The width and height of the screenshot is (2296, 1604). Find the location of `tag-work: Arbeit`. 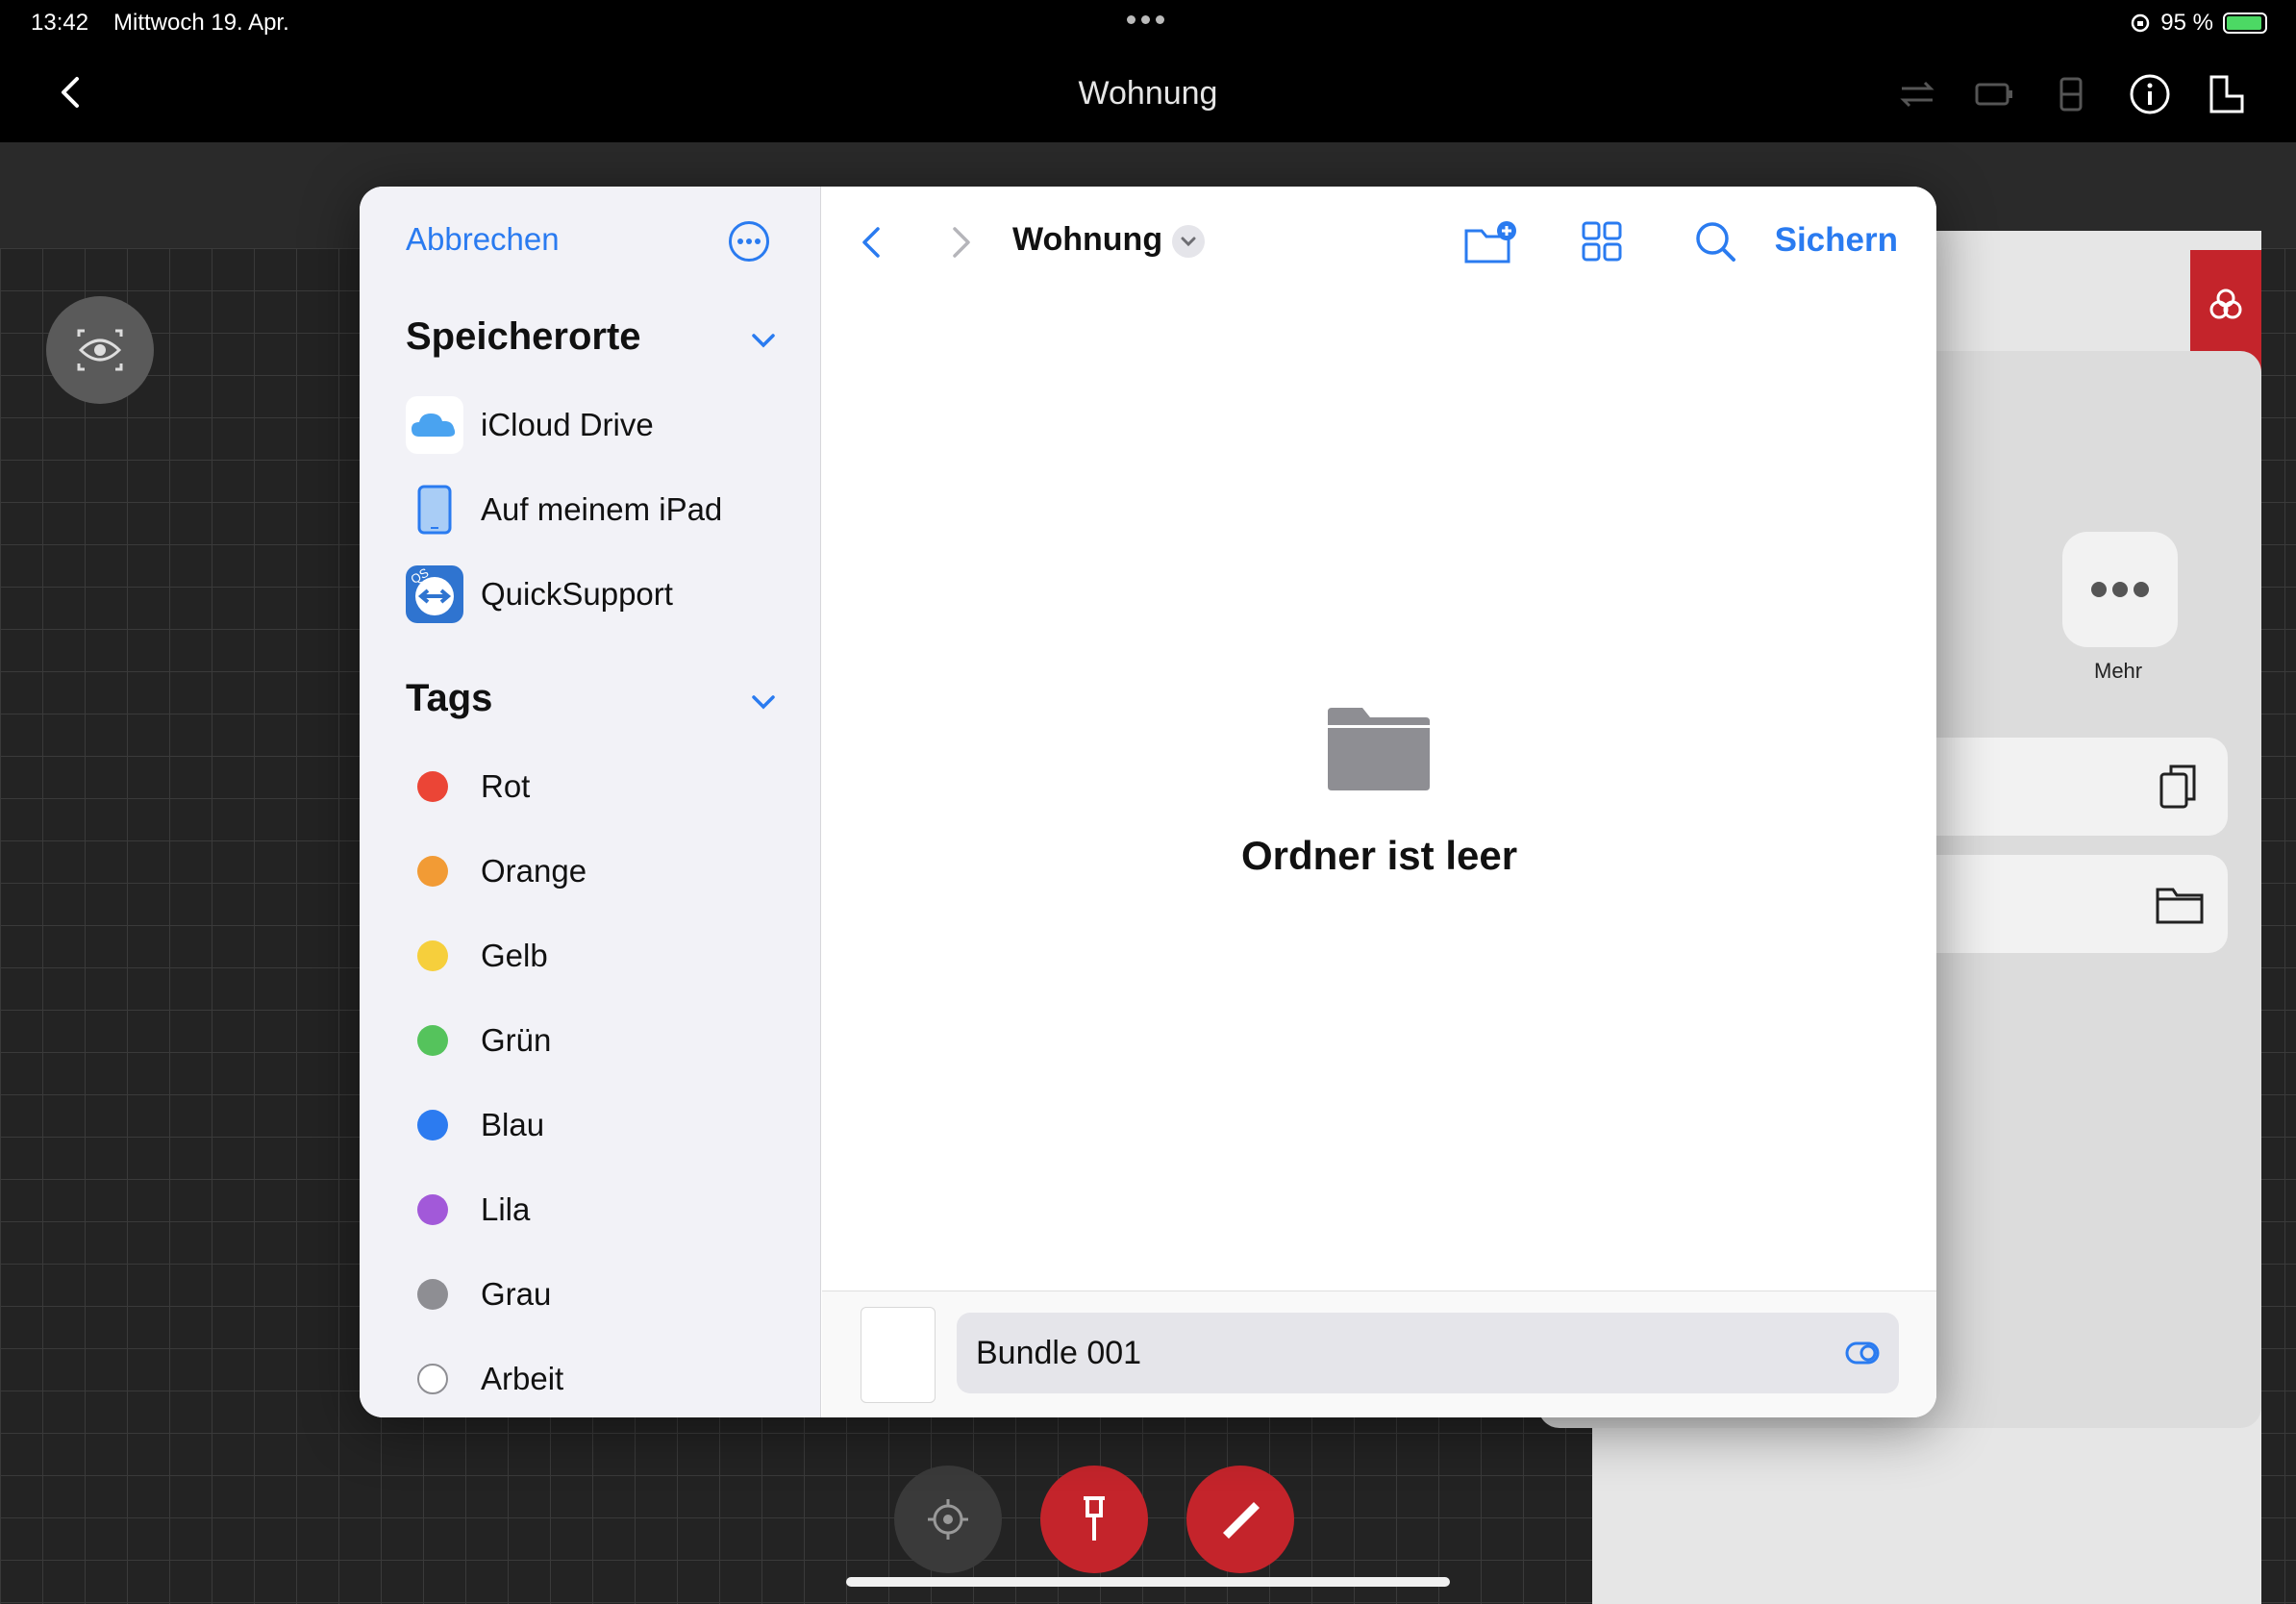

tag-work: Arbeit is located at coordinates (490, 1379).